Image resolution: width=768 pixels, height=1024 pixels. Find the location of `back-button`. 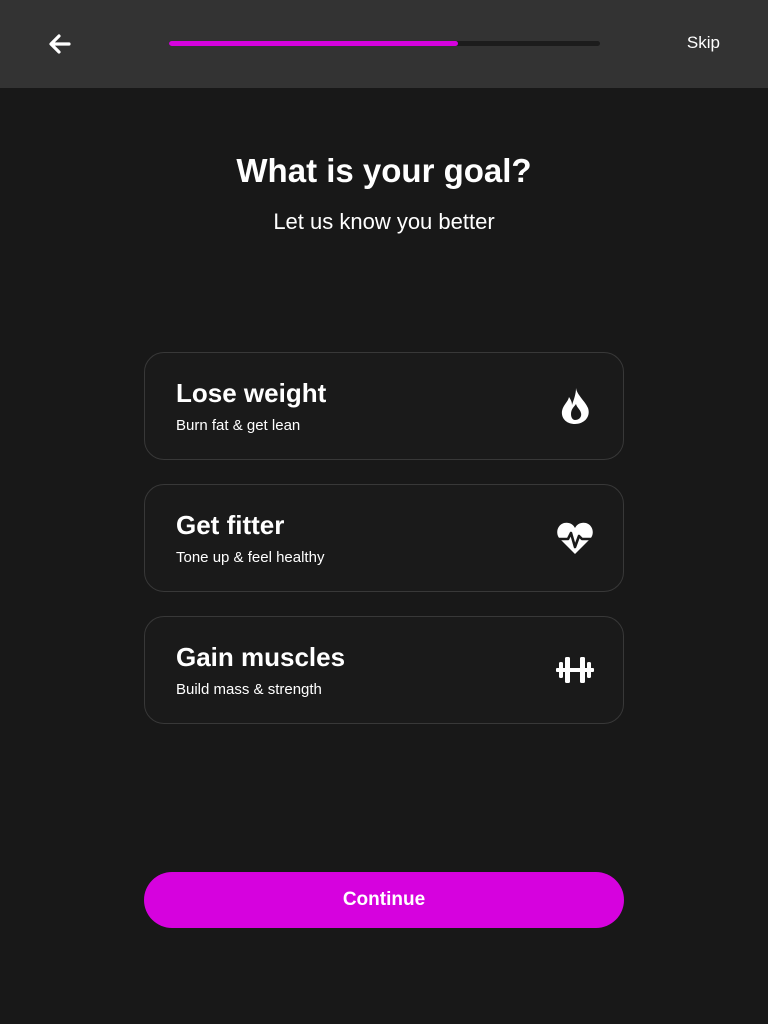

back-button is located at coordinates (60, 44).